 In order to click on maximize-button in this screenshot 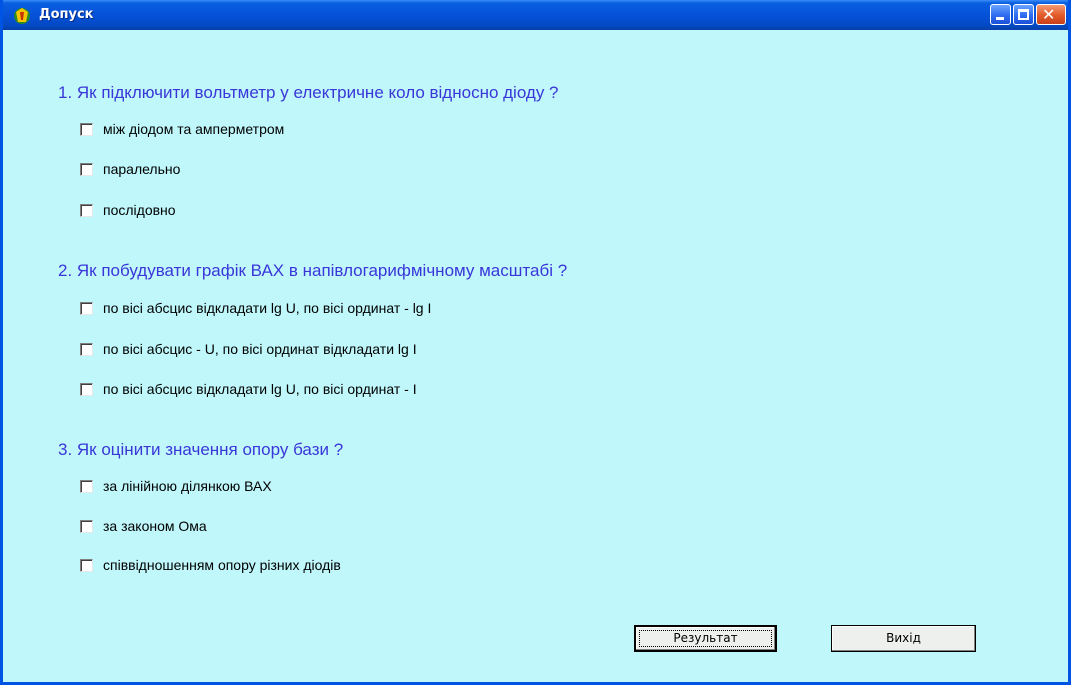, I will do `click(1023, 14)`.